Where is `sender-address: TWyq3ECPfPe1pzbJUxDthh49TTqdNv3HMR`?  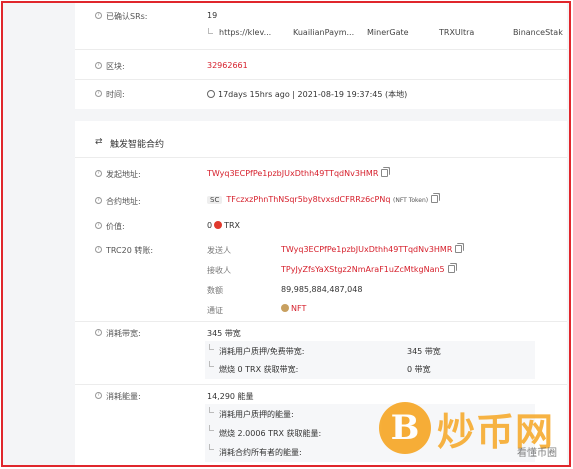
sender-address: TWyq3ECPfPe1pzbJUxDthh49TTqdNv3HMR is located at coordinates (372, 249).